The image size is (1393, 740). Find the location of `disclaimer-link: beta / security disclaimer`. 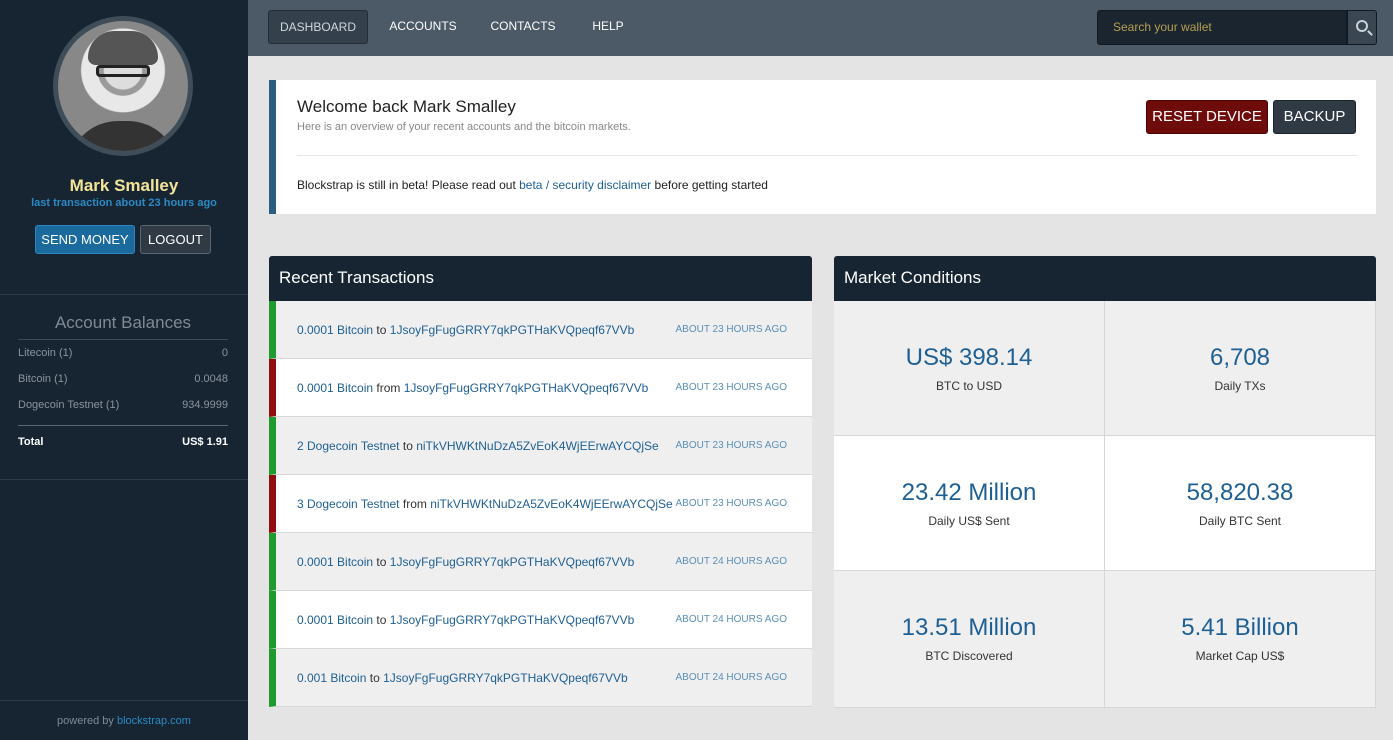

disclaimer-link: beta / security disclaimer is located at coordinates (585, 185).